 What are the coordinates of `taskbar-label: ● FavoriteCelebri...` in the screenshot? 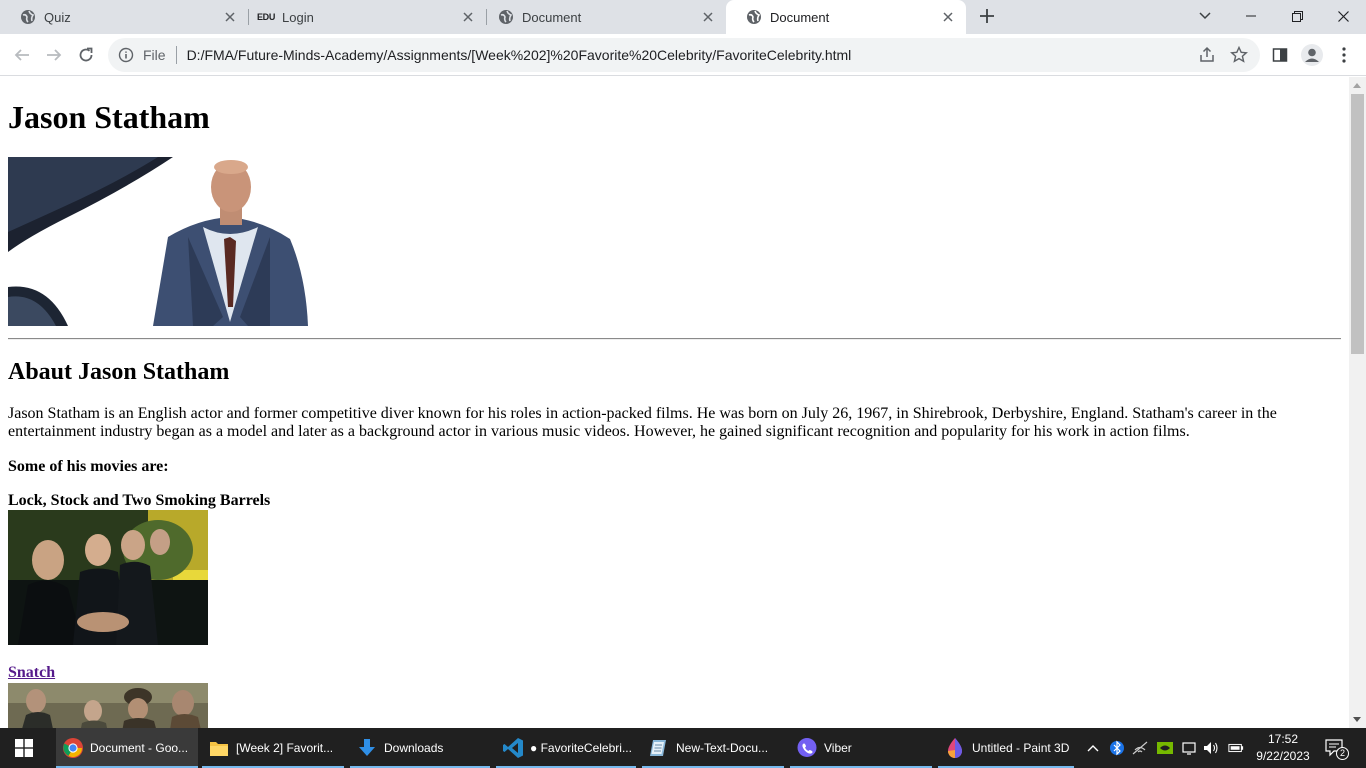 It's located at (581, 748).